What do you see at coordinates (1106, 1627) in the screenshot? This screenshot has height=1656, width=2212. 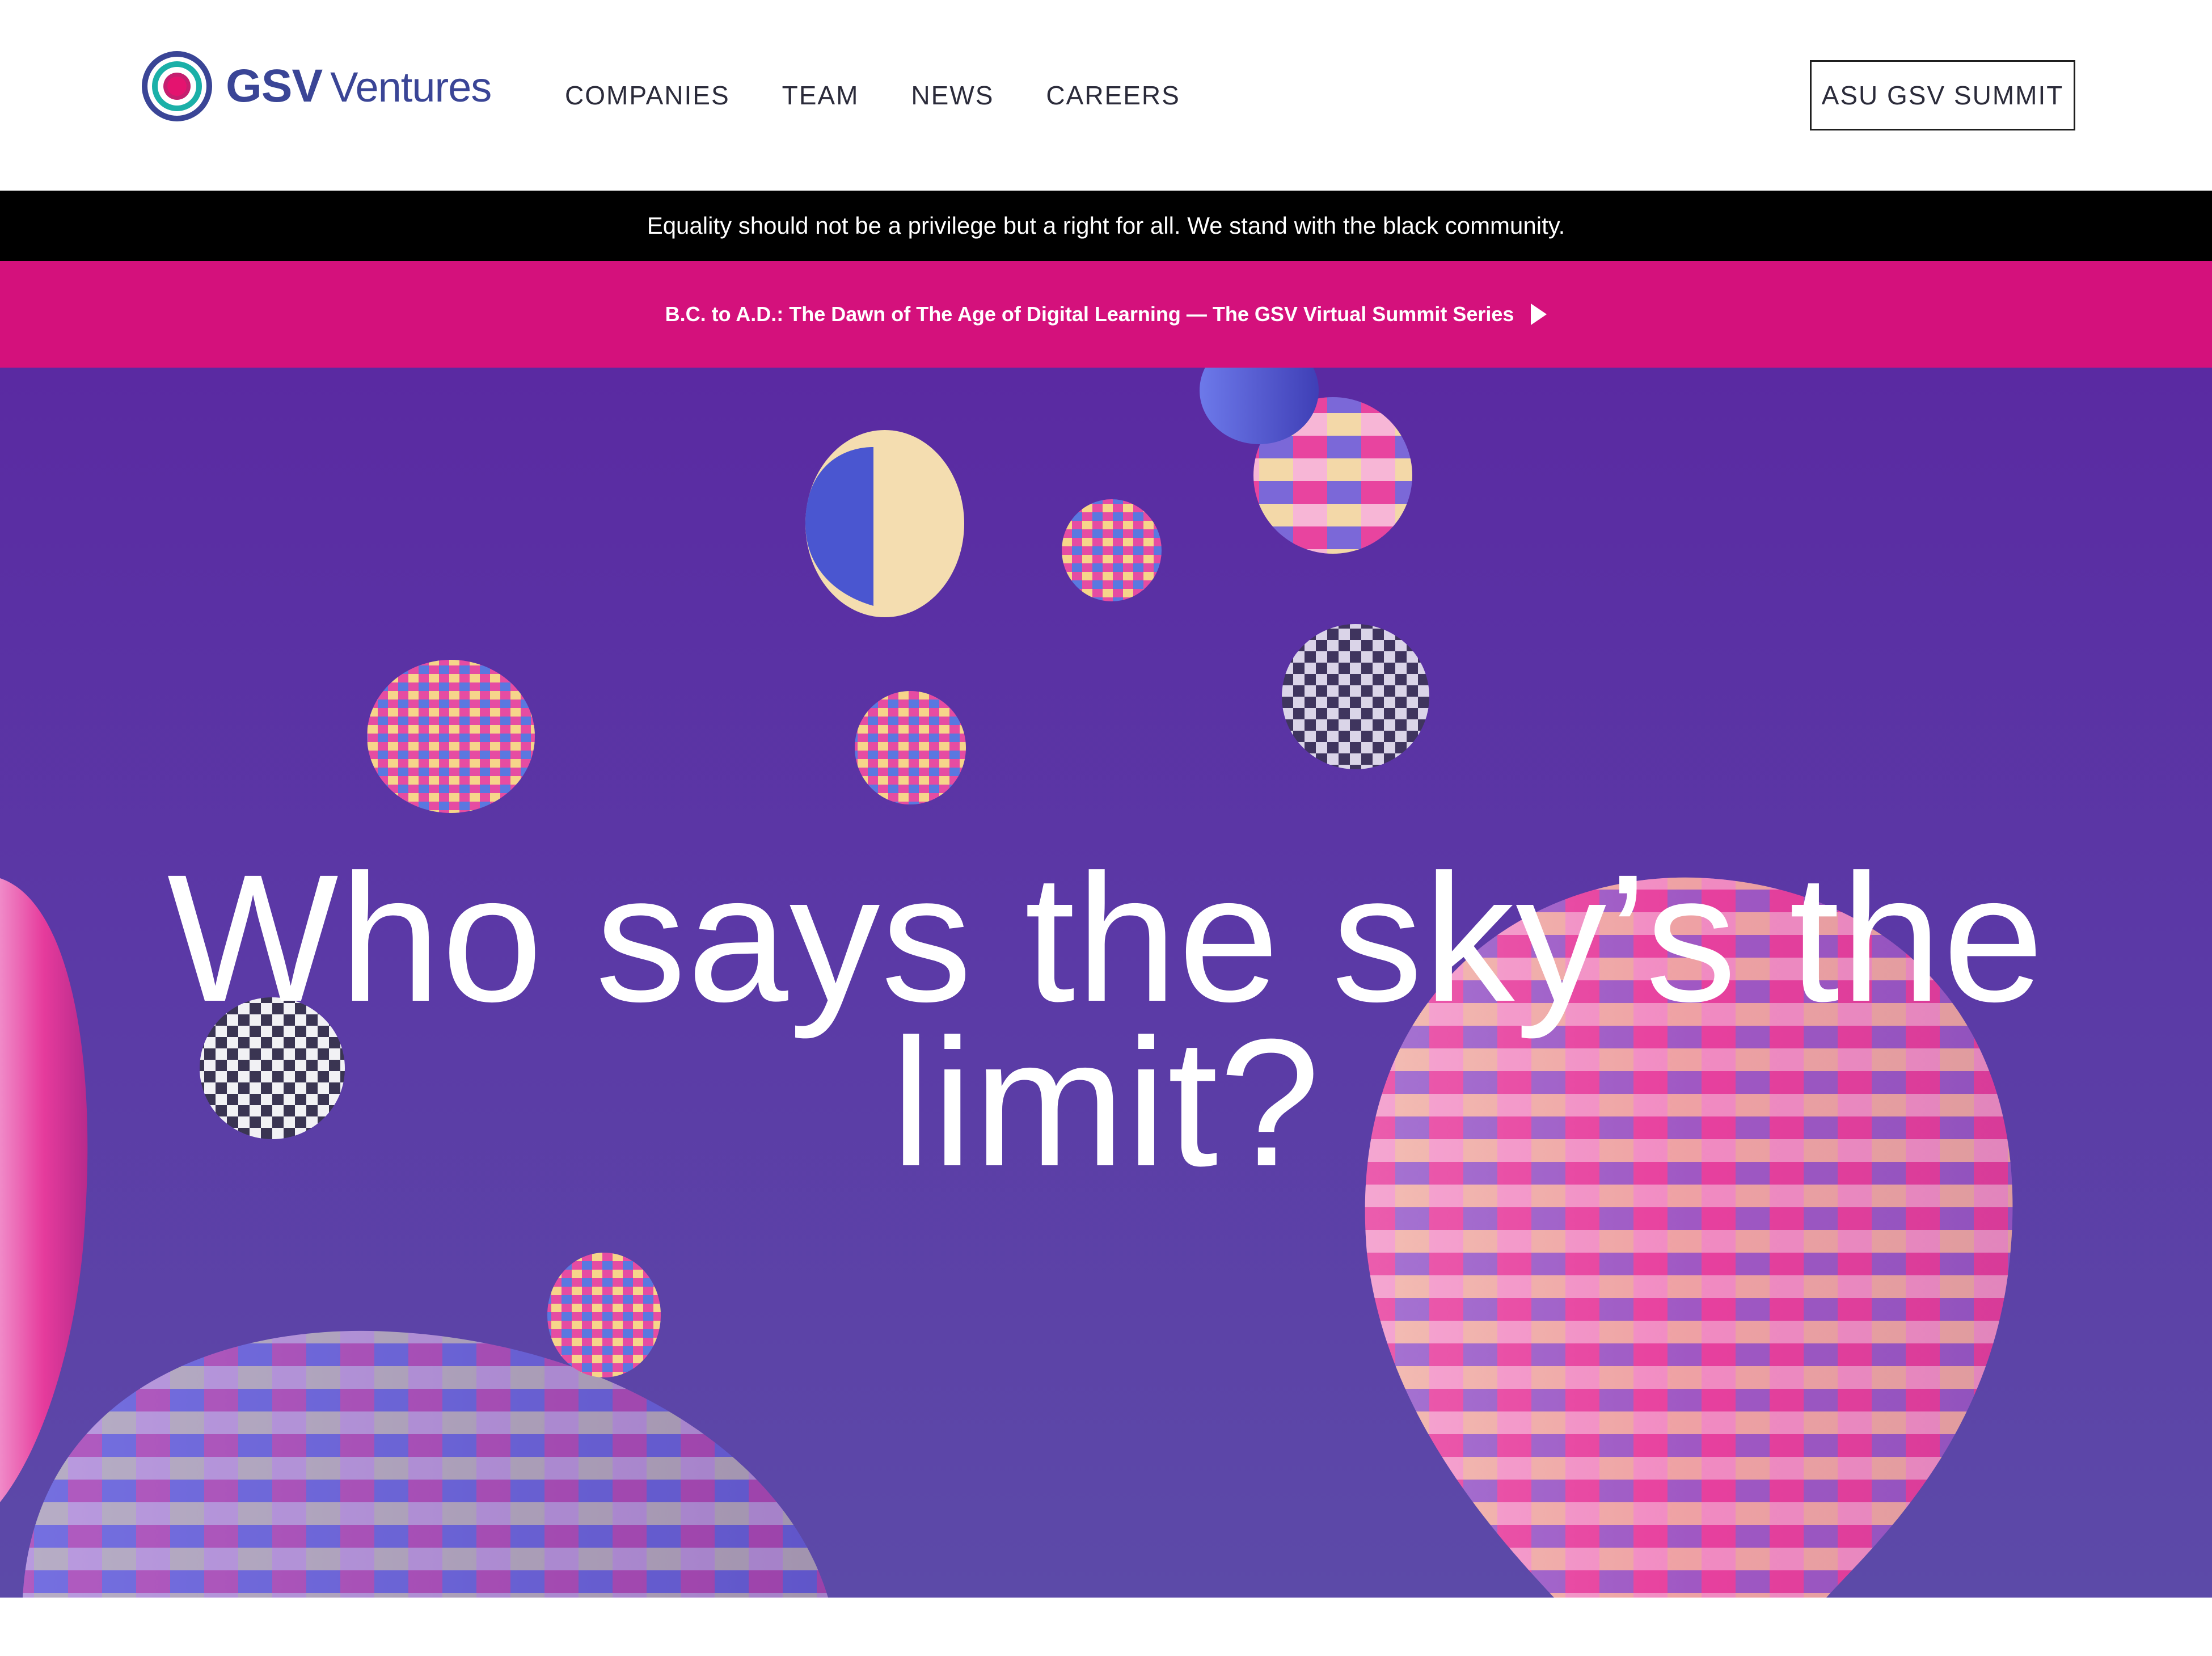 I see `page-bottom-space` at bounding box center [1106, 1627].